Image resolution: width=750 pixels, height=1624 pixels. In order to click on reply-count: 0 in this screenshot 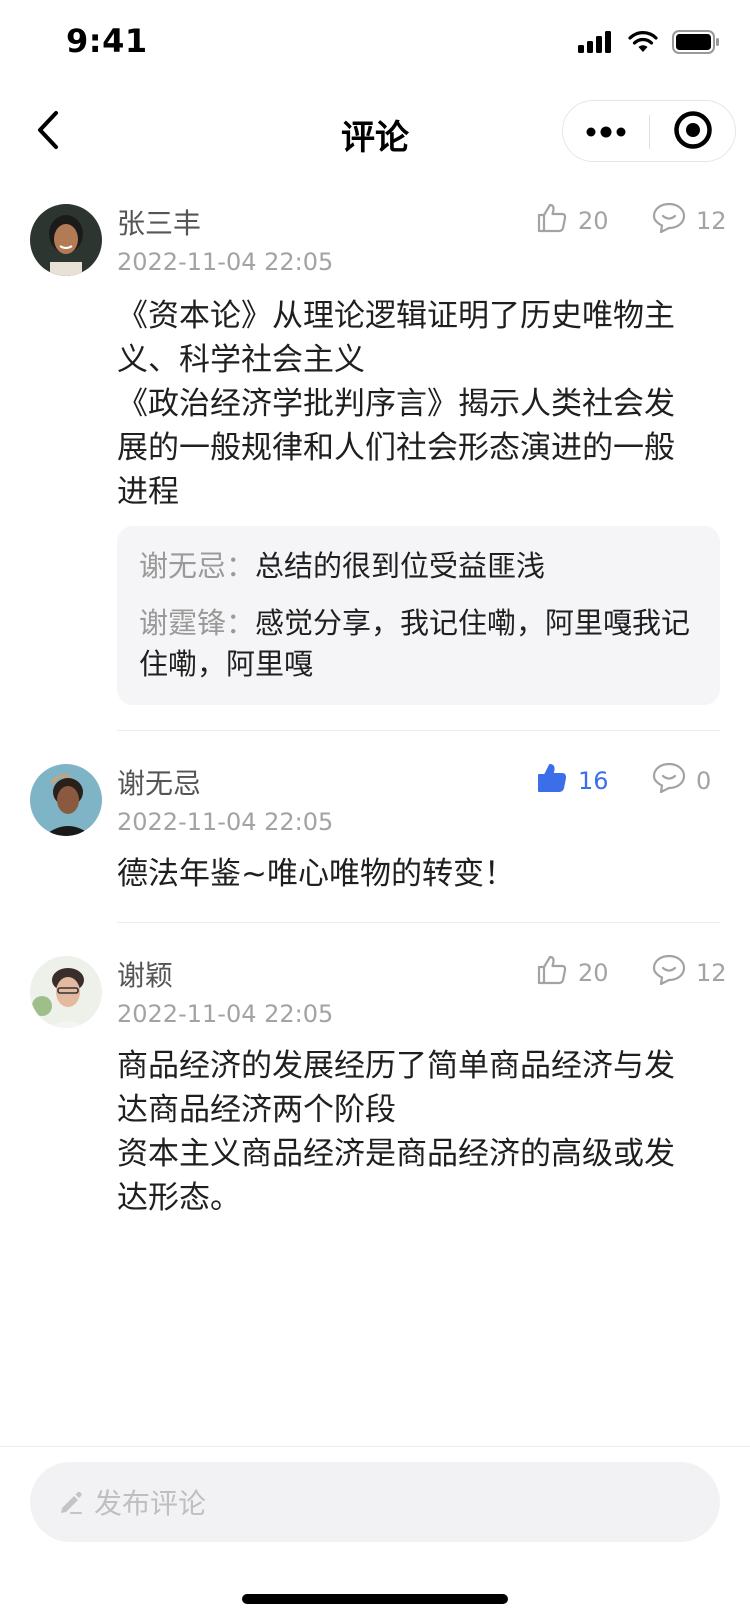, I will do `click(704, 781)`.